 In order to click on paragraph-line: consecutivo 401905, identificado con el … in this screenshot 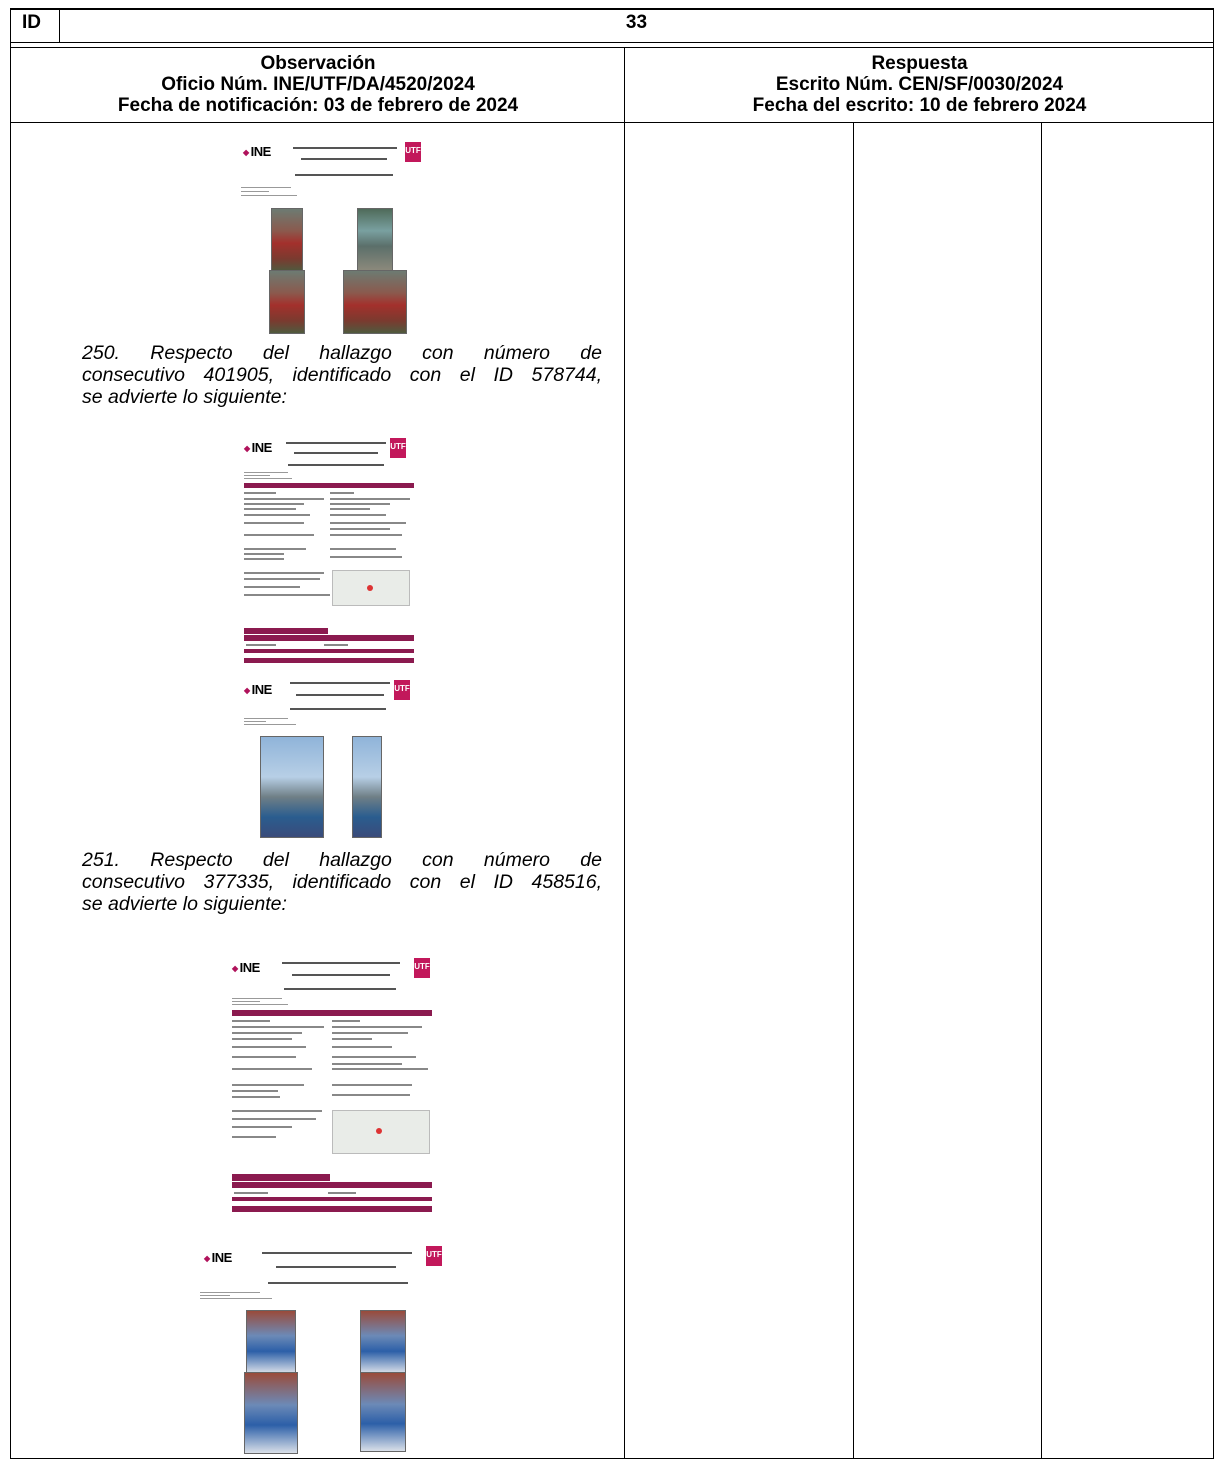, I will do `click(342, 375)`.